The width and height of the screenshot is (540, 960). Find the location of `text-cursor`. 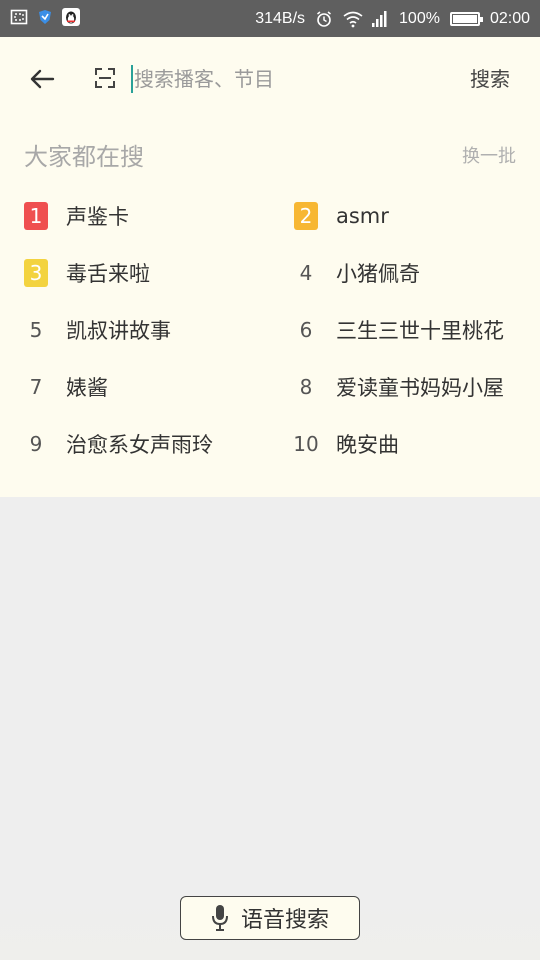

text-cursor is located at coordinates (132, 79).